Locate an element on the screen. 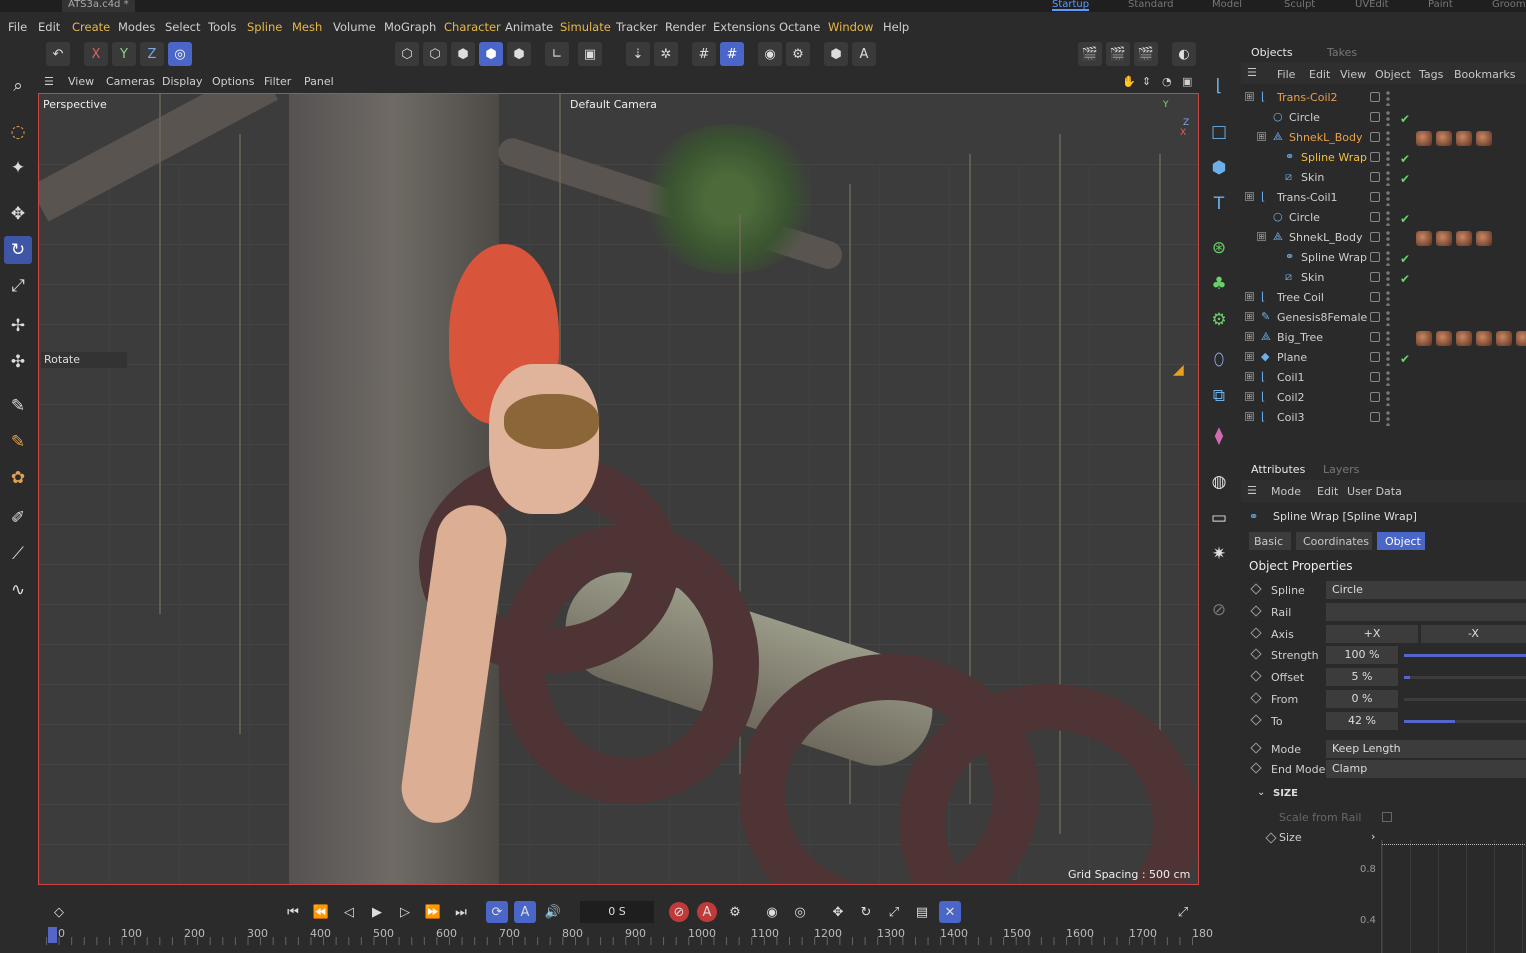  object-tools-icon: ✿ is located at coordinates (18, 478).